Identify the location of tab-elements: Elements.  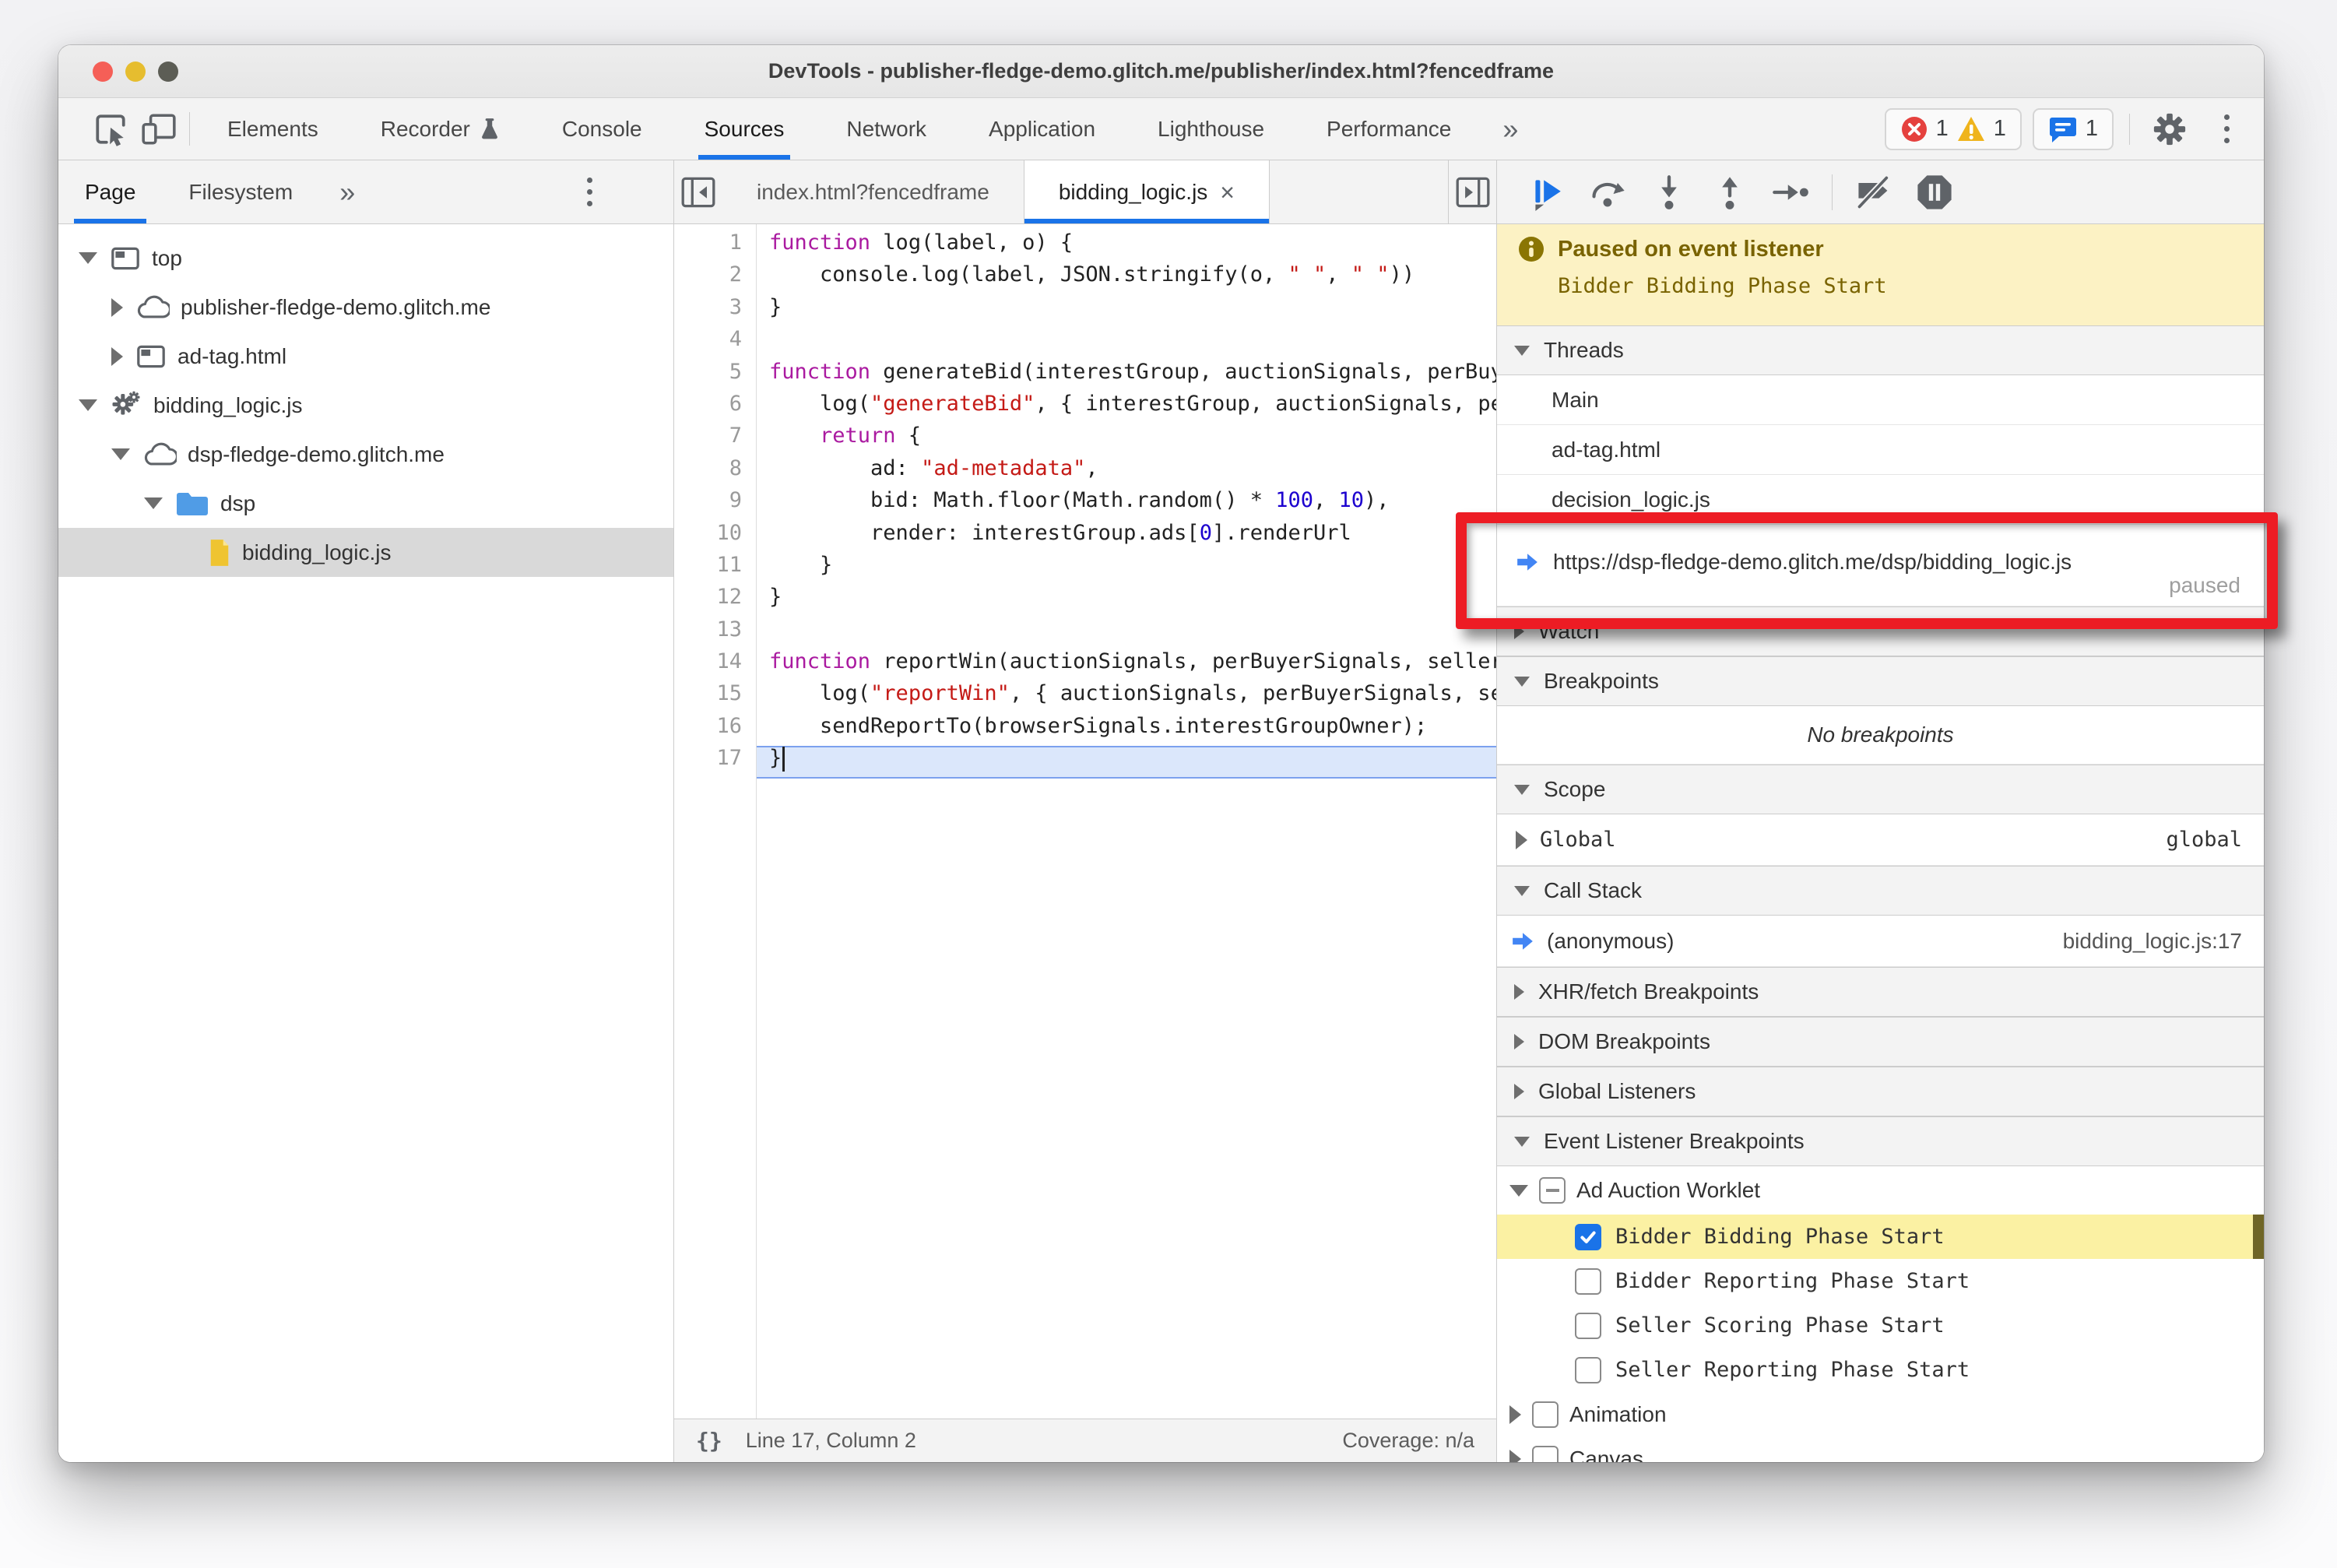
(273, 129).